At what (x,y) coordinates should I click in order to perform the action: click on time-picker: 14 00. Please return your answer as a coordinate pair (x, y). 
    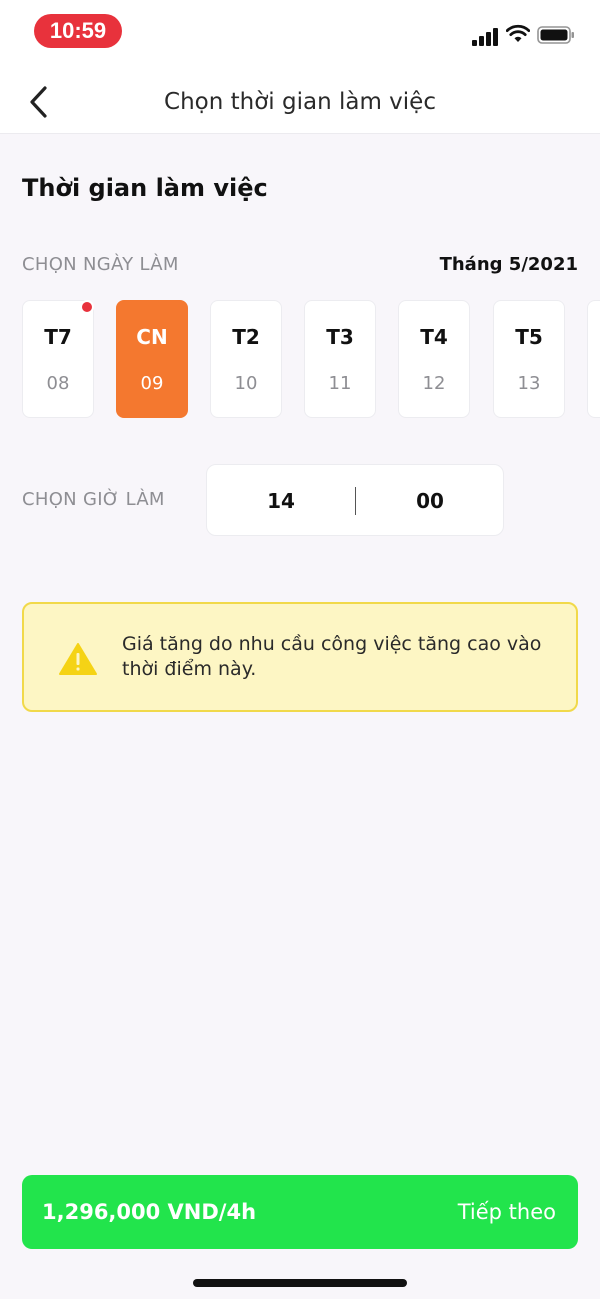
    Looking at the image, I should click on (355, 500).